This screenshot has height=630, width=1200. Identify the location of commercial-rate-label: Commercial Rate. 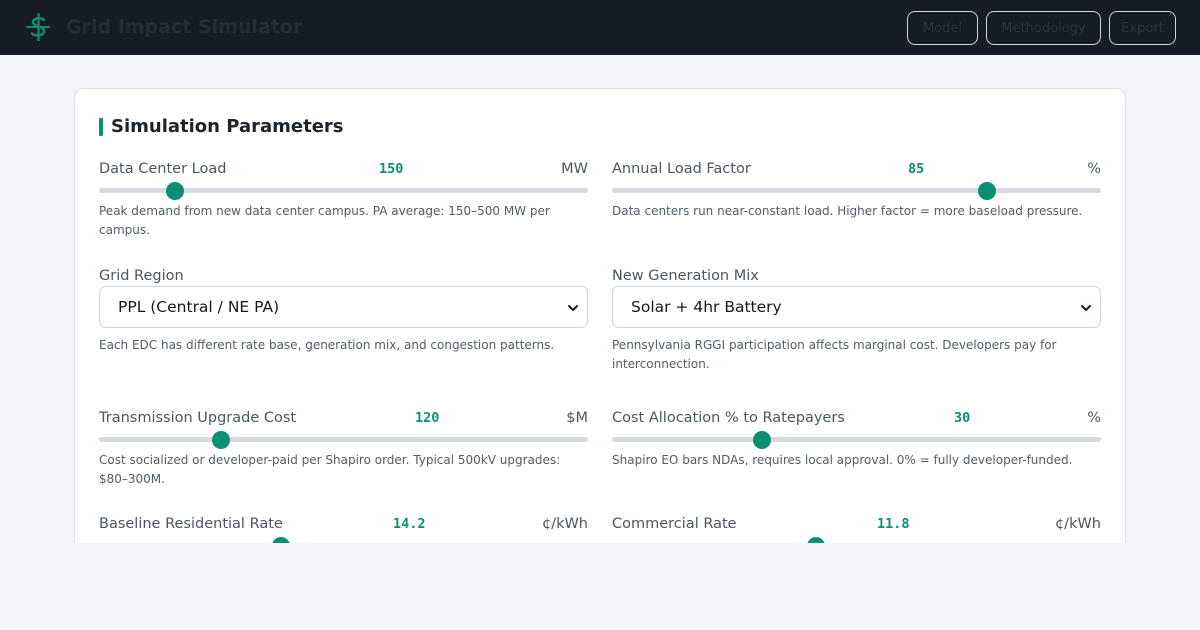
(674, 524).